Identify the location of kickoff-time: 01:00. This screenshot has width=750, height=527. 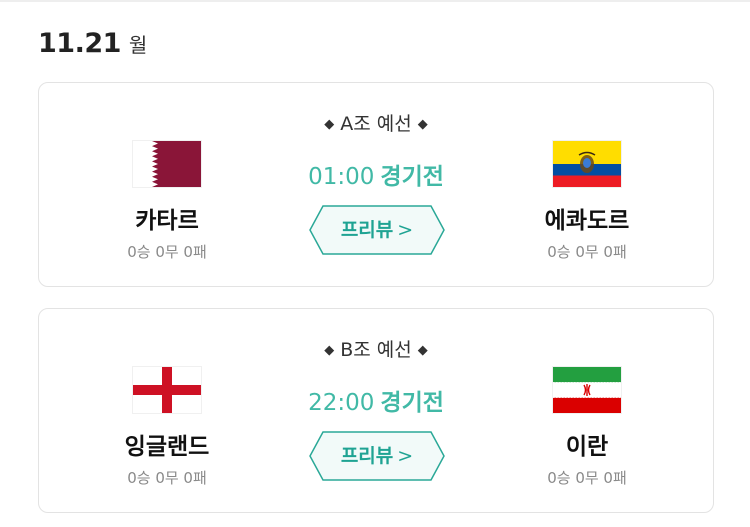
(341, 177).